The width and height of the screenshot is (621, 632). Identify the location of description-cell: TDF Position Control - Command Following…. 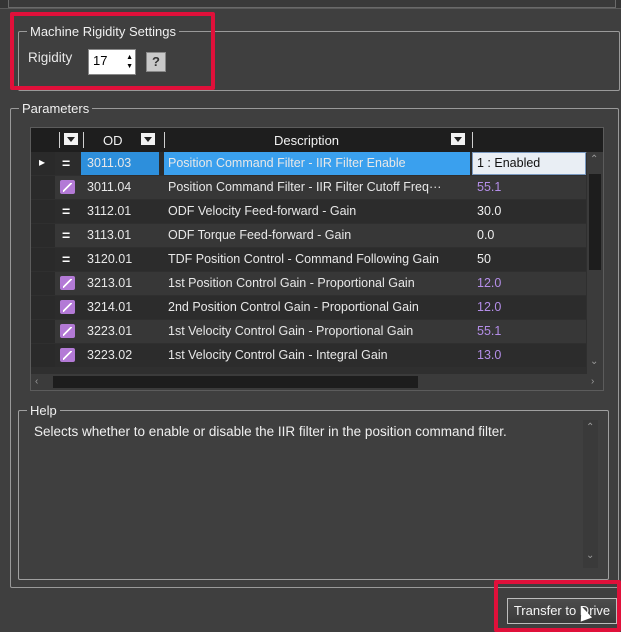
(303, 259).